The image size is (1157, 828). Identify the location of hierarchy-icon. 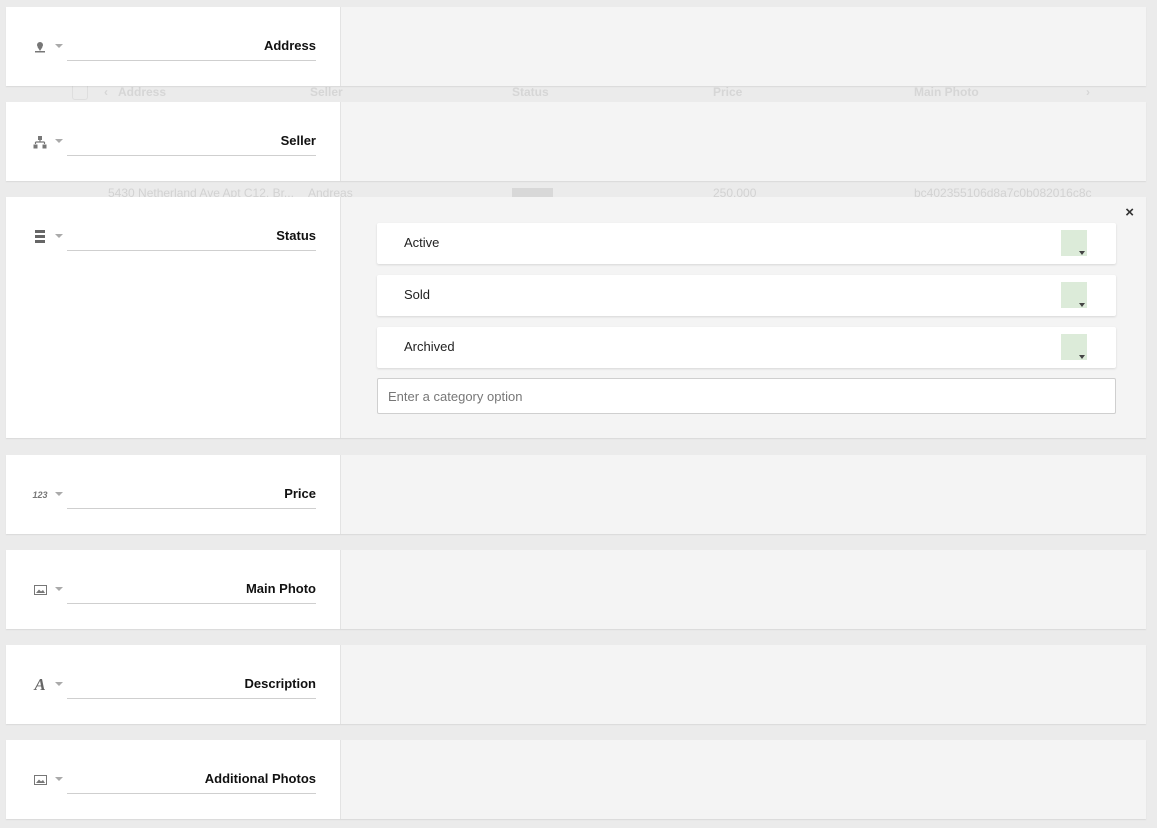
(40, 142).